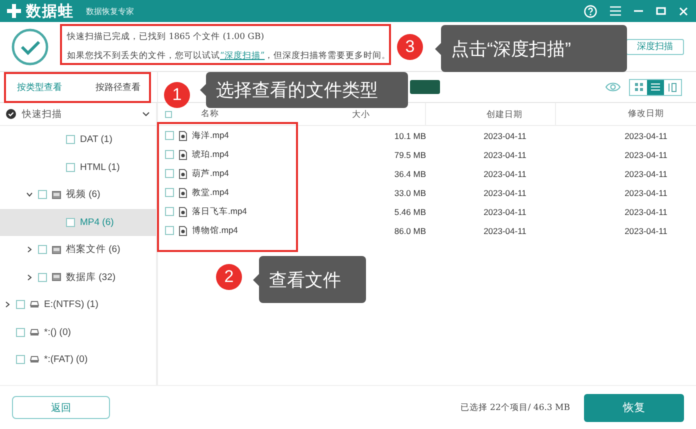 This screenshot has width=696, height=429. Describe the element at coordinates (515, 408) in the screenshot. I see `selection-summary: 已选择 22个项目/ 46.3 MB` at that location.